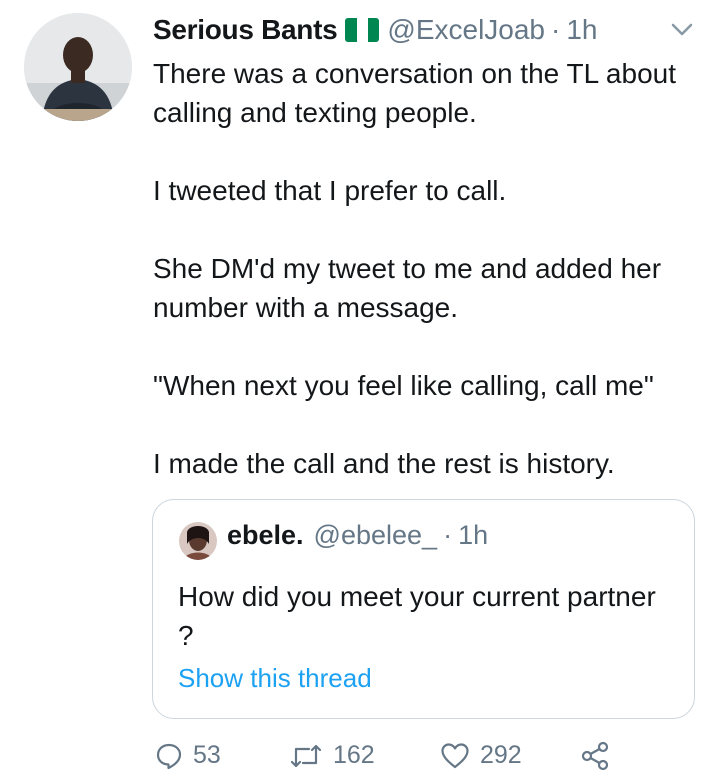 This screenshot has width=720, height=781. I want to click on tweet-paragraph: I made the call and the rest is history., so click(384, 463).